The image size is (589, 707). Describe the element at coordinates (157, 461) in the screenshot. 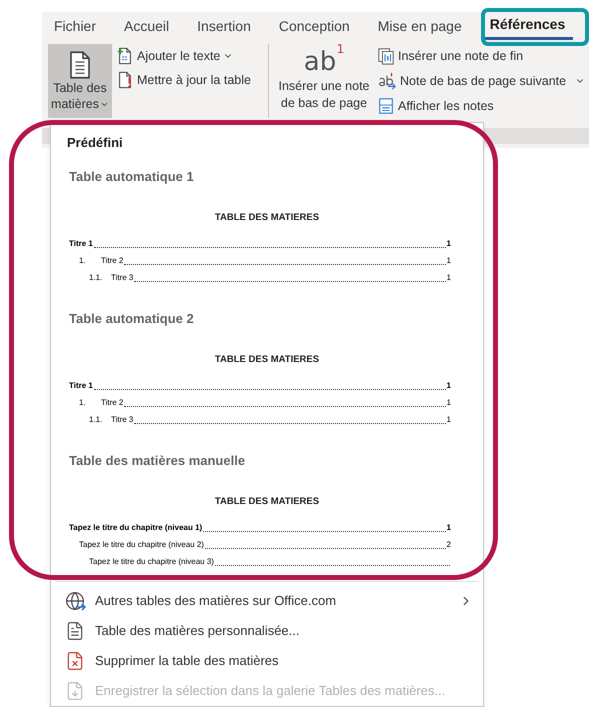

I see `gallery-item-title: Table des matières manuelle` at that location.